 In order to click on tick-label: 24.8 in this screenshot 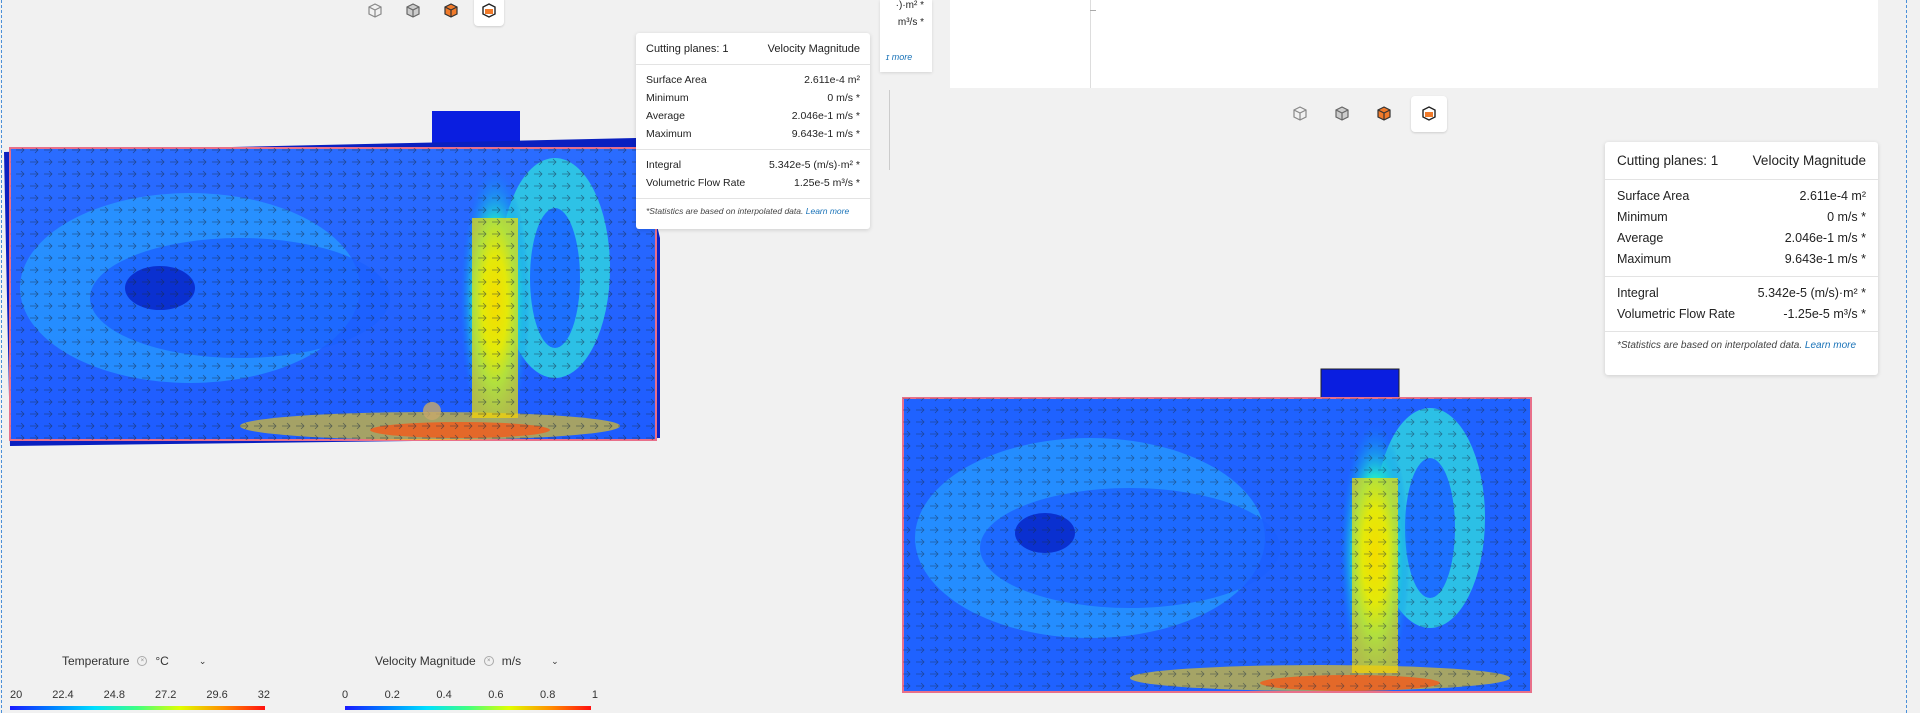, I will do `click(114, 695)`.